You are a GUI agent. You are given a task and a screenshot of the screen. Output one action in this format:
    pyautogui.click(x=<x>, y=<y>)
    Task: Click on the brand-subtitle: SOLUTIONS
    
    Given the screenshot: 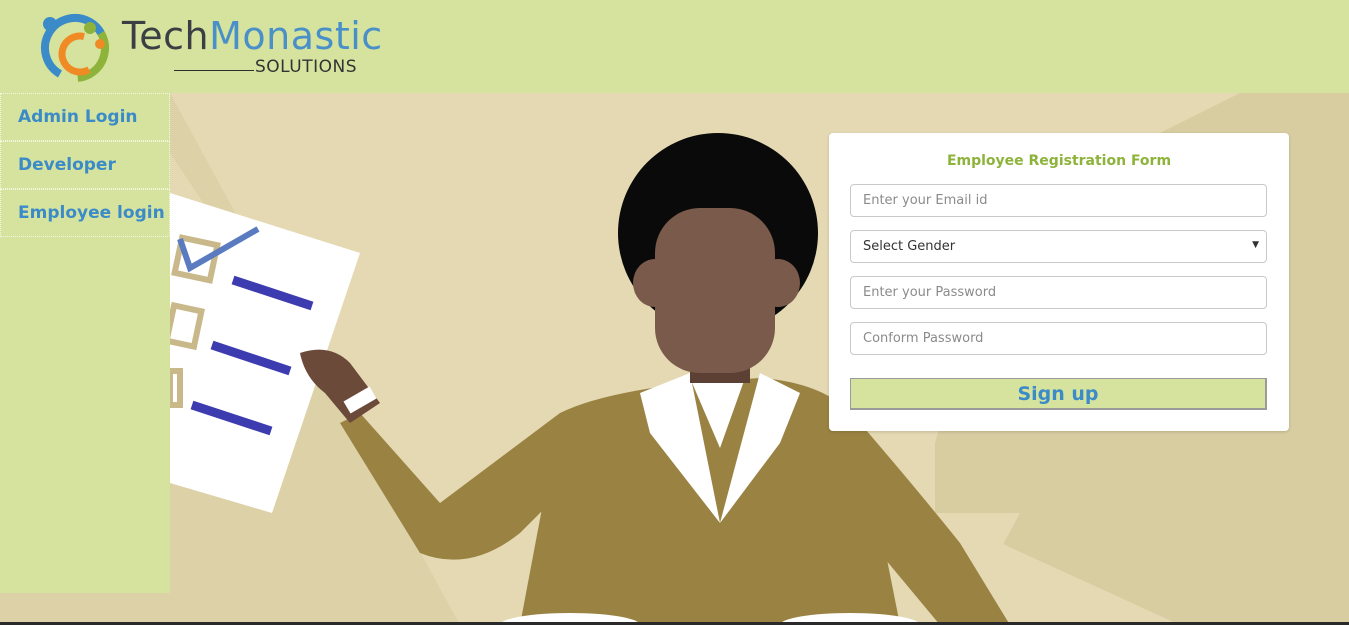 What is the action you would take?
    pyautogui.click(x=306, y=67)
    